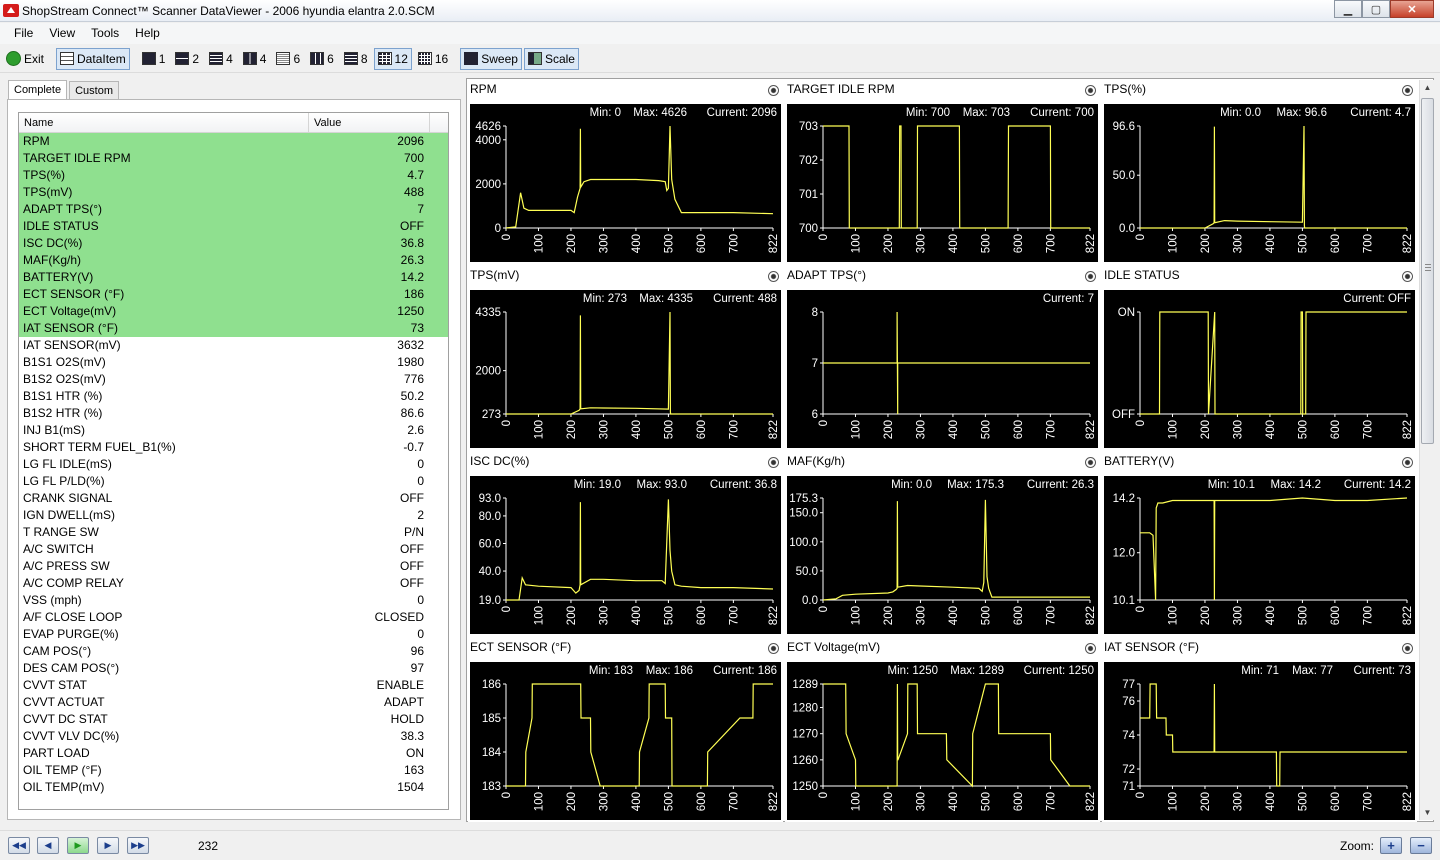 The image size is (1440, 860). Describe the element at coordinates (233, 668) in the screenshot. I see `table-row: DES CAM POS(°) 97` at that location.